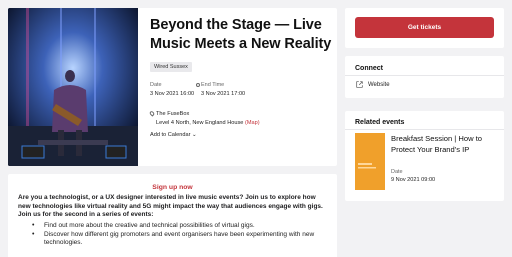 The image size is (512, 257). Describe the element at coordinates (242, 135) in the screenshot. I see `add-to-calendar: Add to Calendar ⌄` at that location.